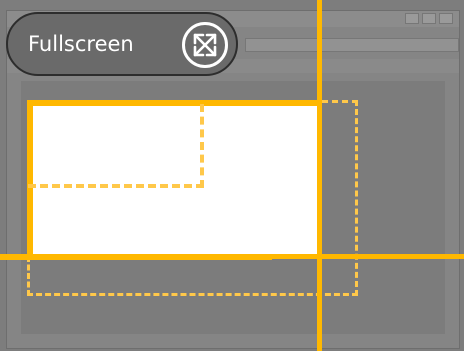 Image resolution: width=464 pixels, height=351 pixels. What do you see at coordinates (340, 103) in the screenshot?
I see `snap-zone-large-outline-top` at bounding box center [340, 103].